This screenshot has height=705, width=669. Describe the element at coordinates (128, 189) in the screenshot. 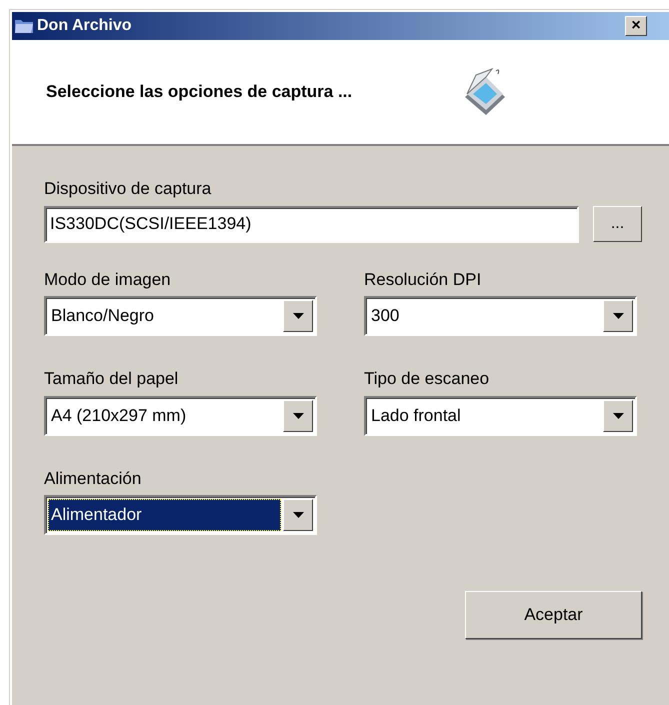

I see `field-label: Dispositivo de captura` at that location.